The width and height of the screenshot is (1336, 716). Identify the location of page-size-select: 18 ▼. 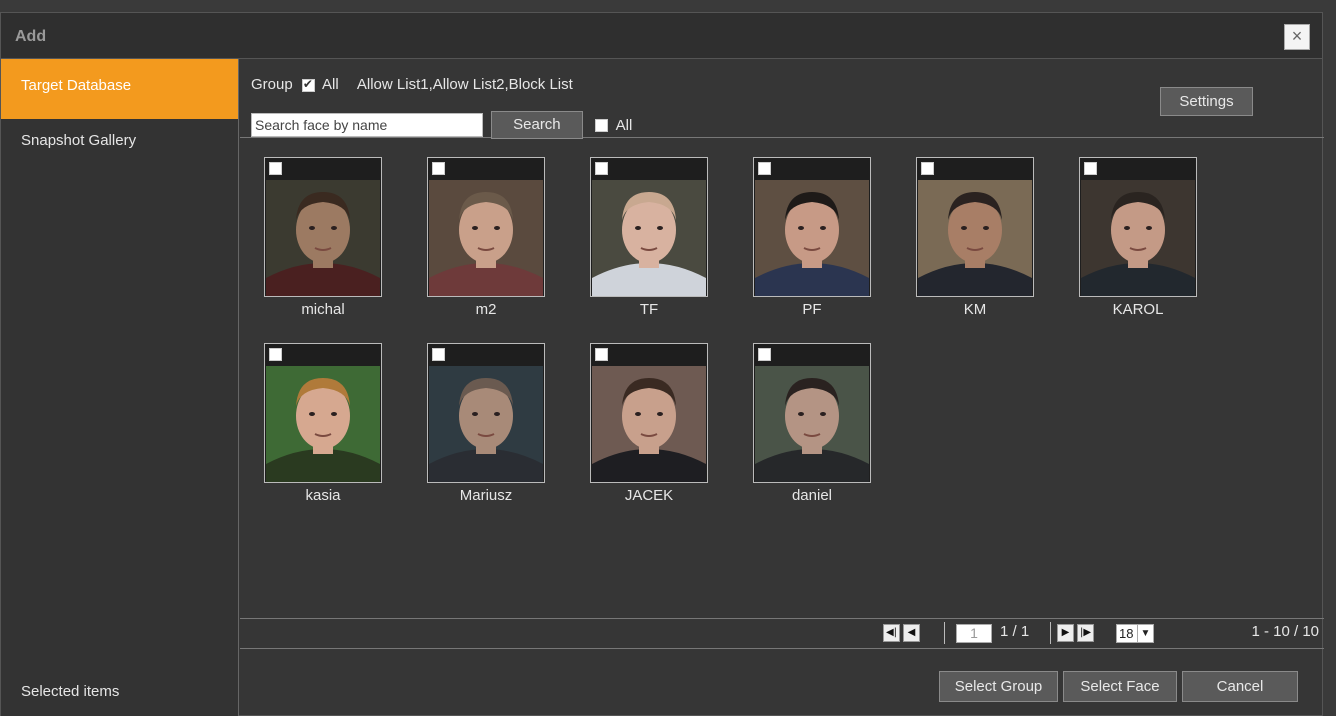
(1135, 633).